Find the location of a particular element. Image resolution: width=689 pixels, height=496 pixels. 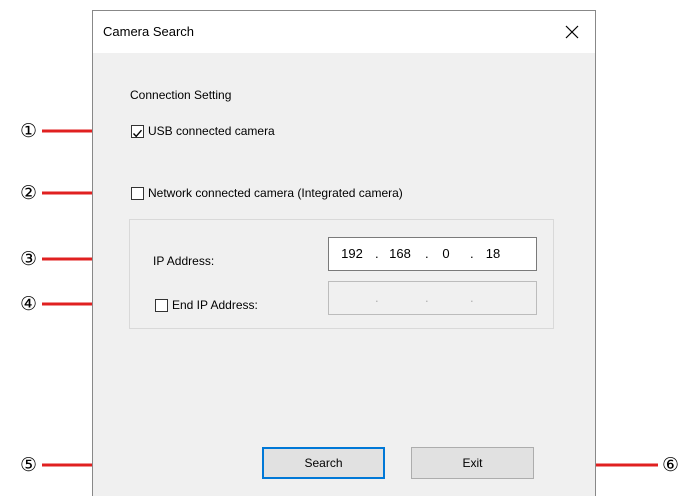

callout-number-3: ③ is located at coordinates (29, 259).